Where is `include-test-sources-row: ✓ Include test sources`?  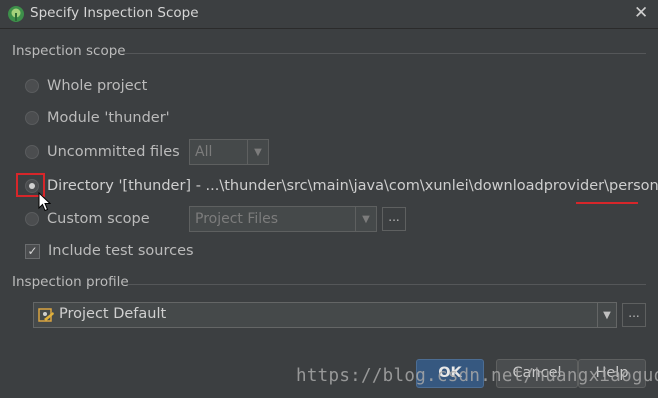 include-test-sources-row: ✓ Include test sources is located at coordinates (109, 251).